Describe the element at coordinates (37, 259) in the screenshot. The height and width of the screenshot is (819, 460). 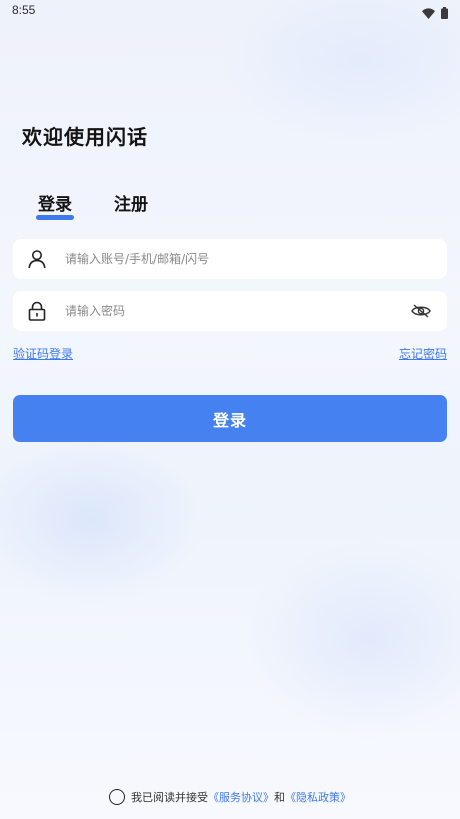
I see `user-icon` at that location.